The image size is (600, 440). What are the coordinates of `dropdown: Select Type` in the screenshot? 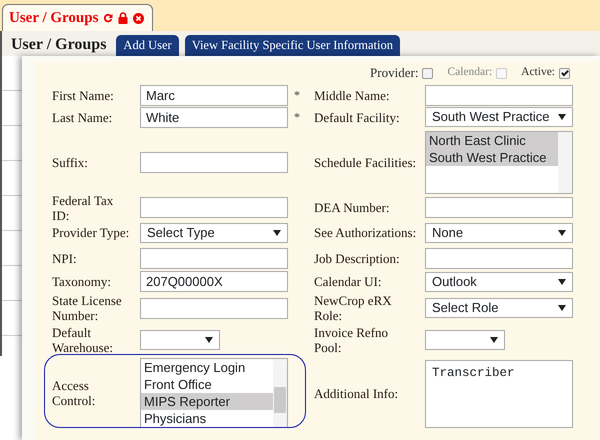 It's located at (214, 232).